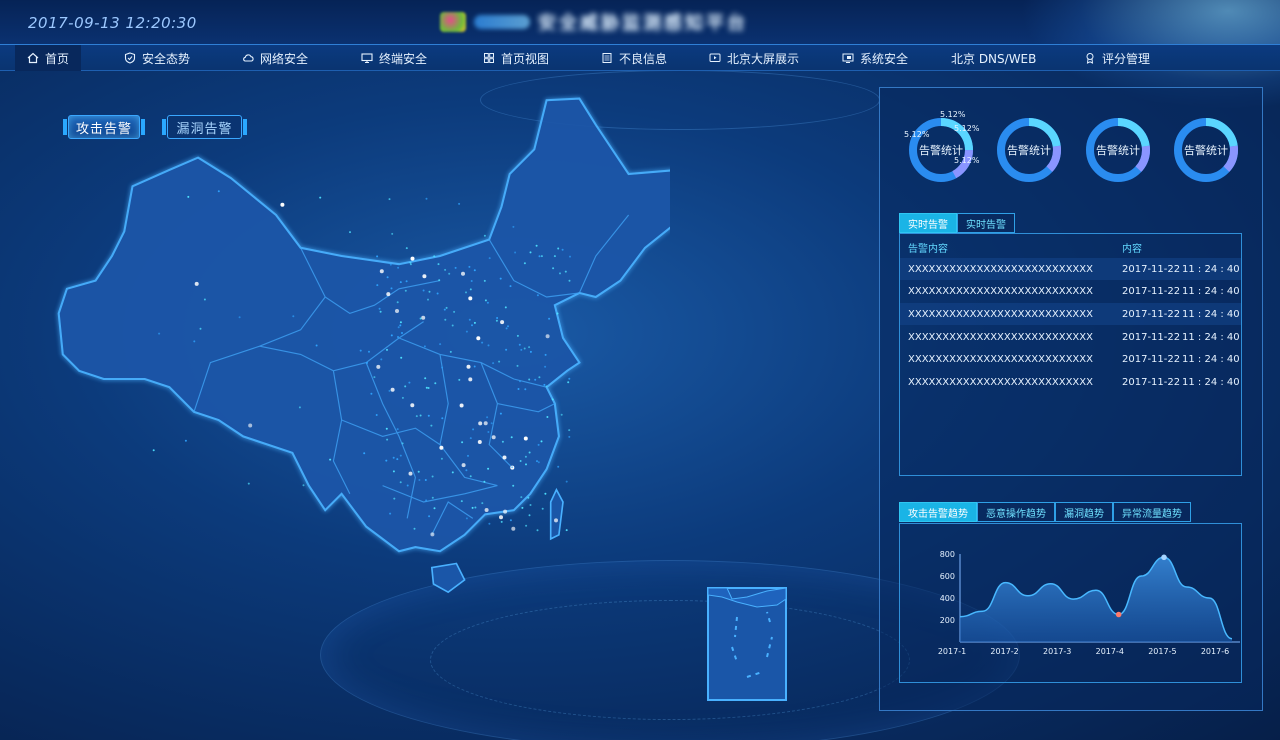  Describe the element at coordinates (1152, 512) in the screenshot. I see `tab-abnormal-traffic-trend: 异常流量趋势` at that location.